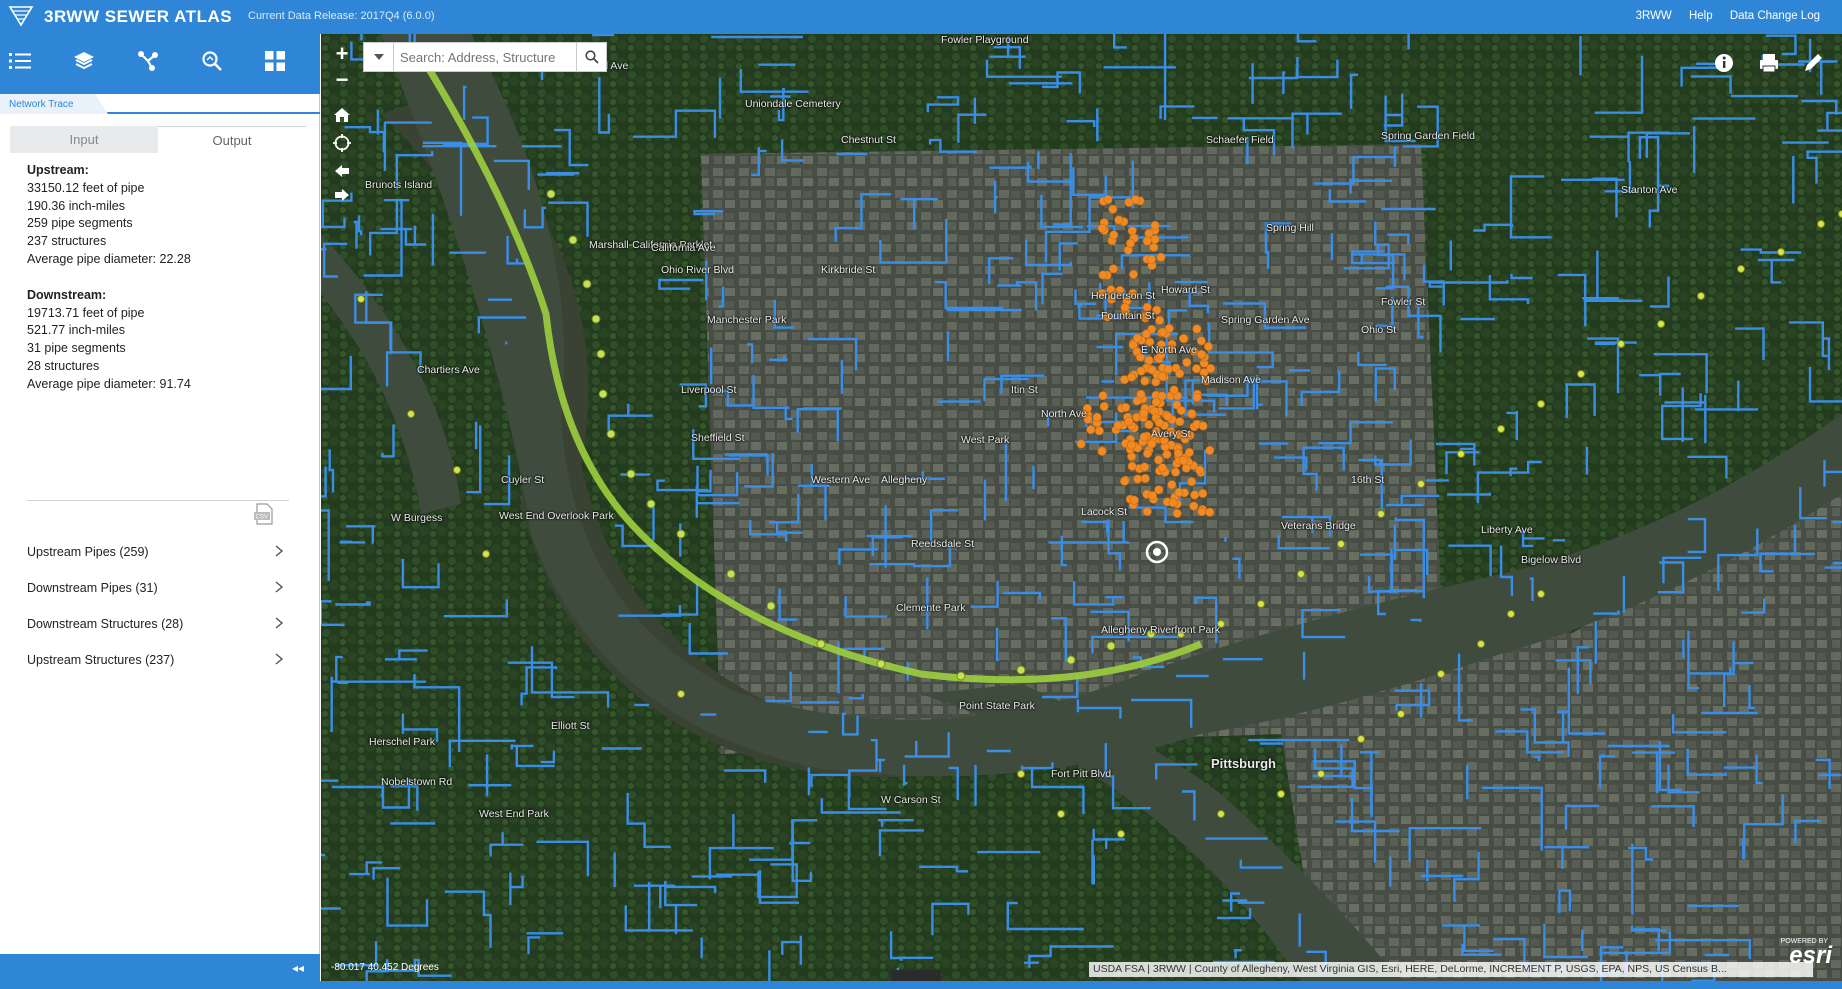 Image resolution: width=1842 pixels, height=989 pixels. What do you see at coordinates (212, 61) in the screenshot?
I see `search-map-icon` at bounding box center [212, 61].